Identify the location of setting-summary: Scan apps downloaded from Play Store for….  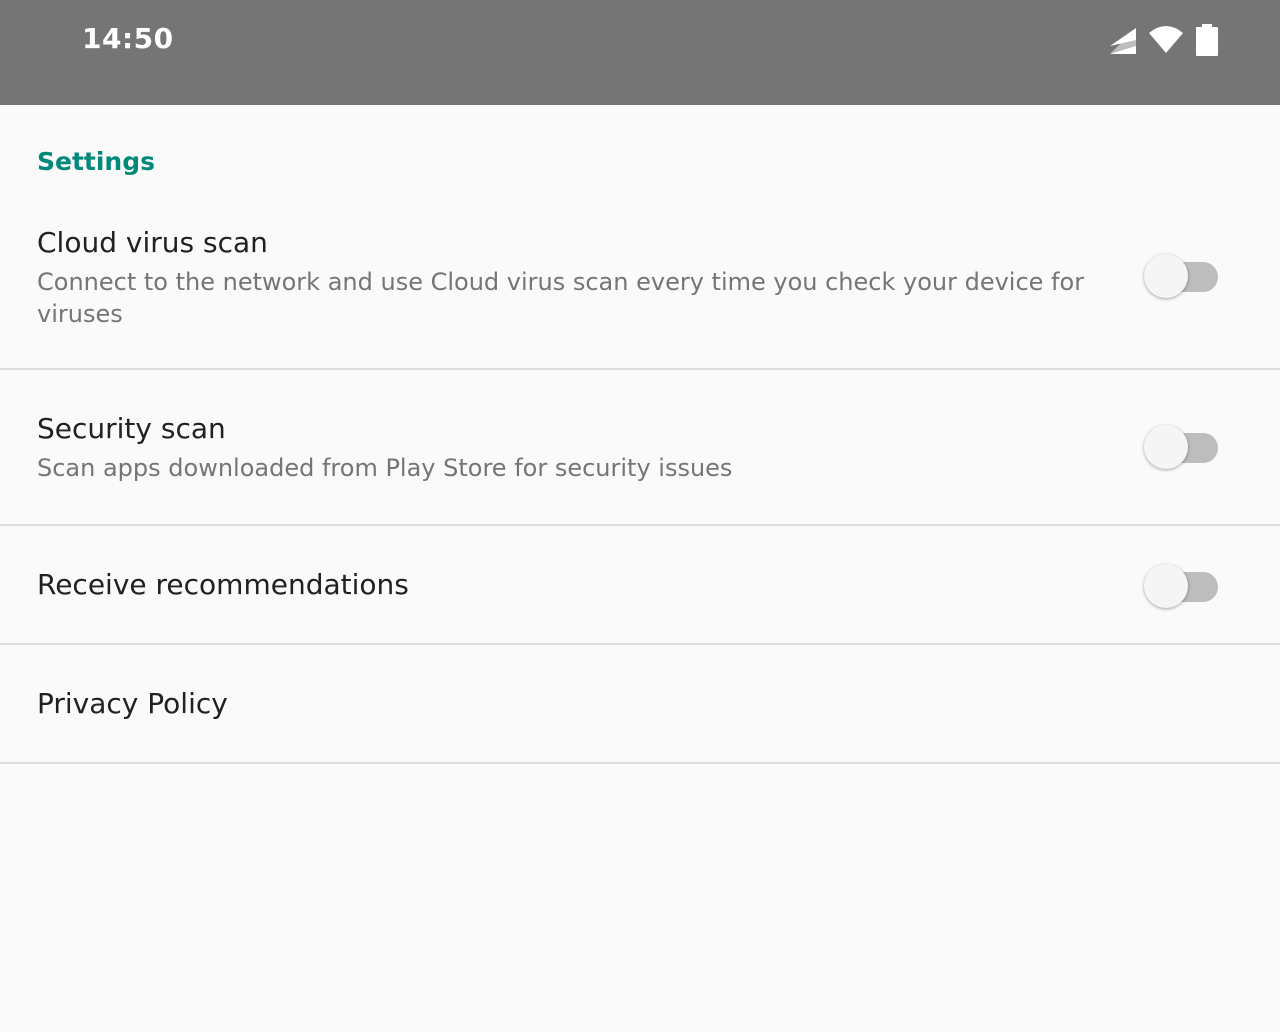
(385, 468).